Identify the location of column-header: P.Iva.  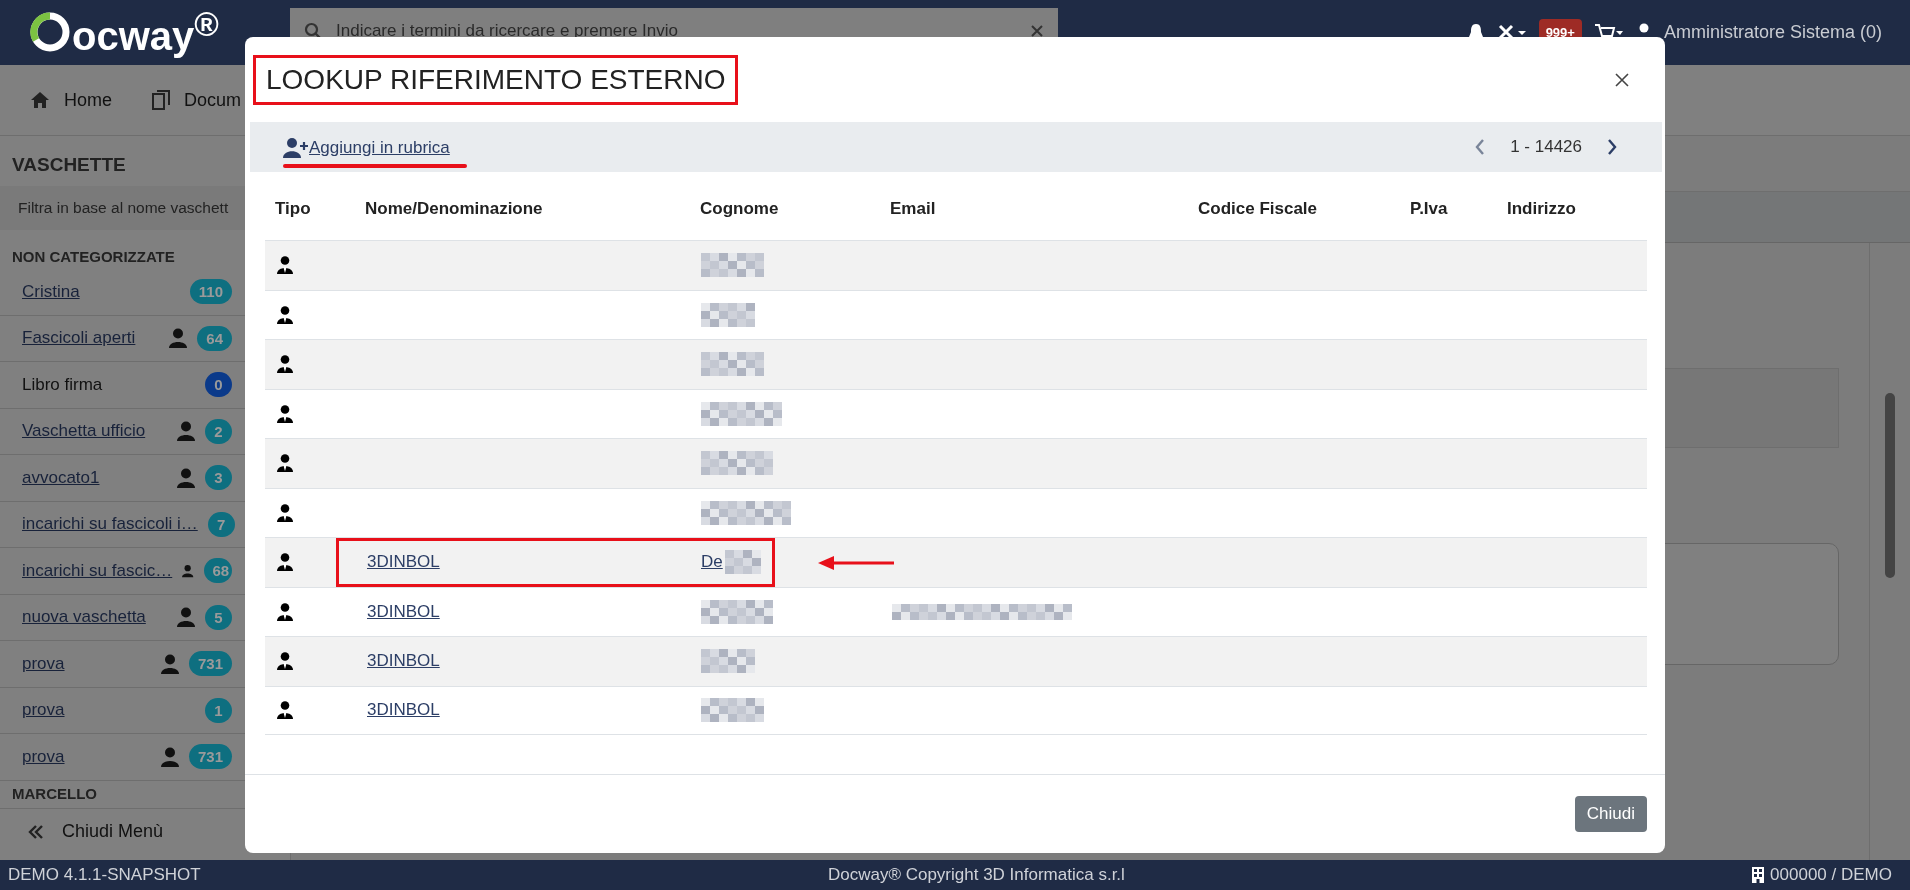
(1429, 209).